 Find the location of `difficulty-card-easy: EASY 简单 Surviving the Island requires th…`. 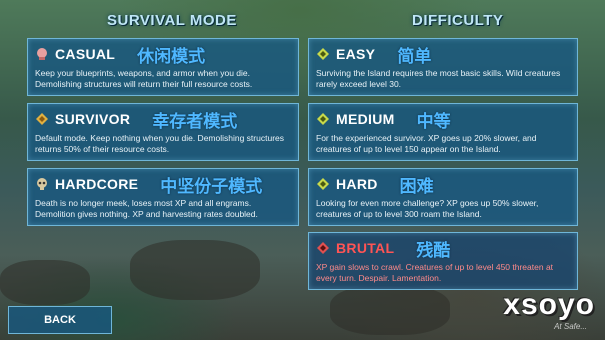

difficulty-card-easy: EASY 简单 Surviving the Island requires th… is located at coordinates (443, 67).